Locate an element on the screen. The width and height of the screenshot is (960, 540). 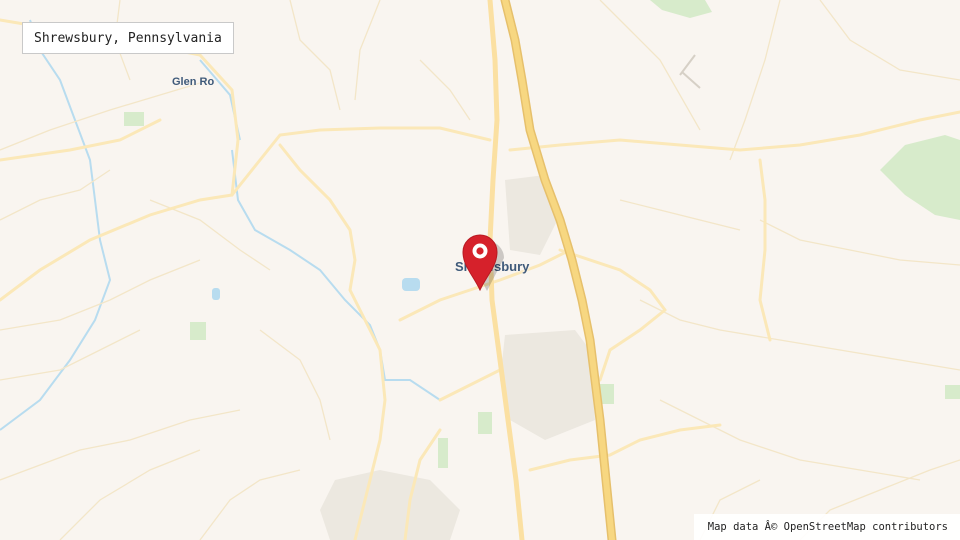
location-title: Shrewsbury, Pennsylvania is located at coordinates (128, 38).